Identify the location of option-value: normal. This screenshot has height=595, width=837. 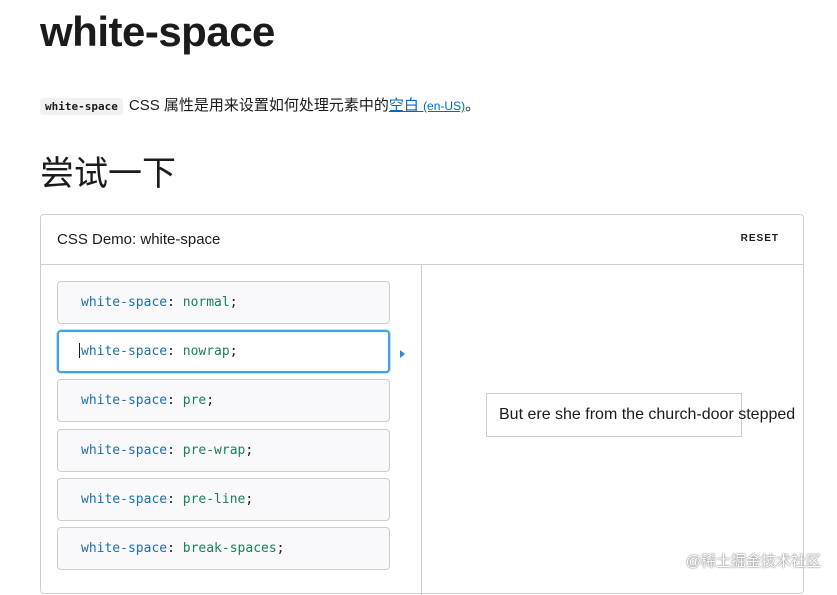
(206, 302).